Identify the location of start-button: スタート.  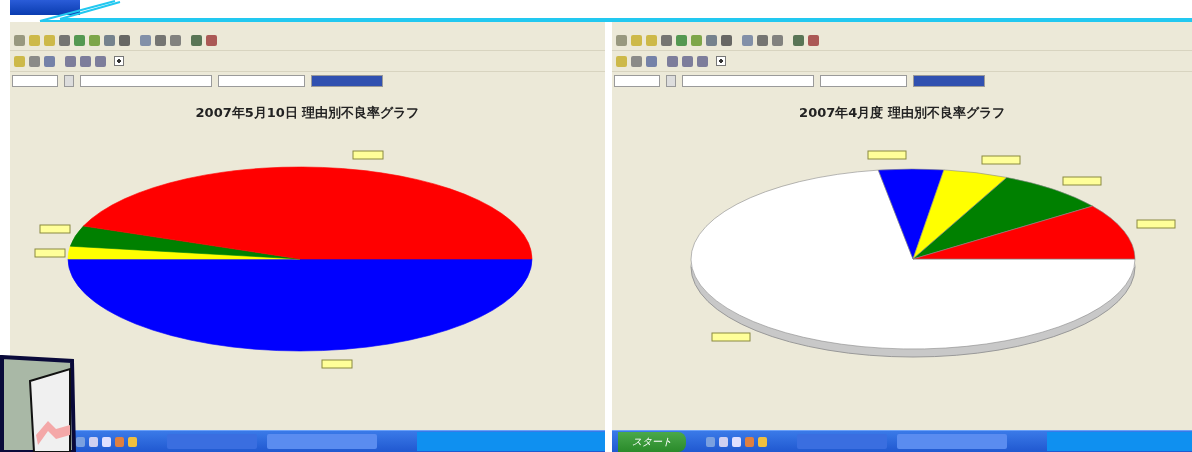
(652, 441).